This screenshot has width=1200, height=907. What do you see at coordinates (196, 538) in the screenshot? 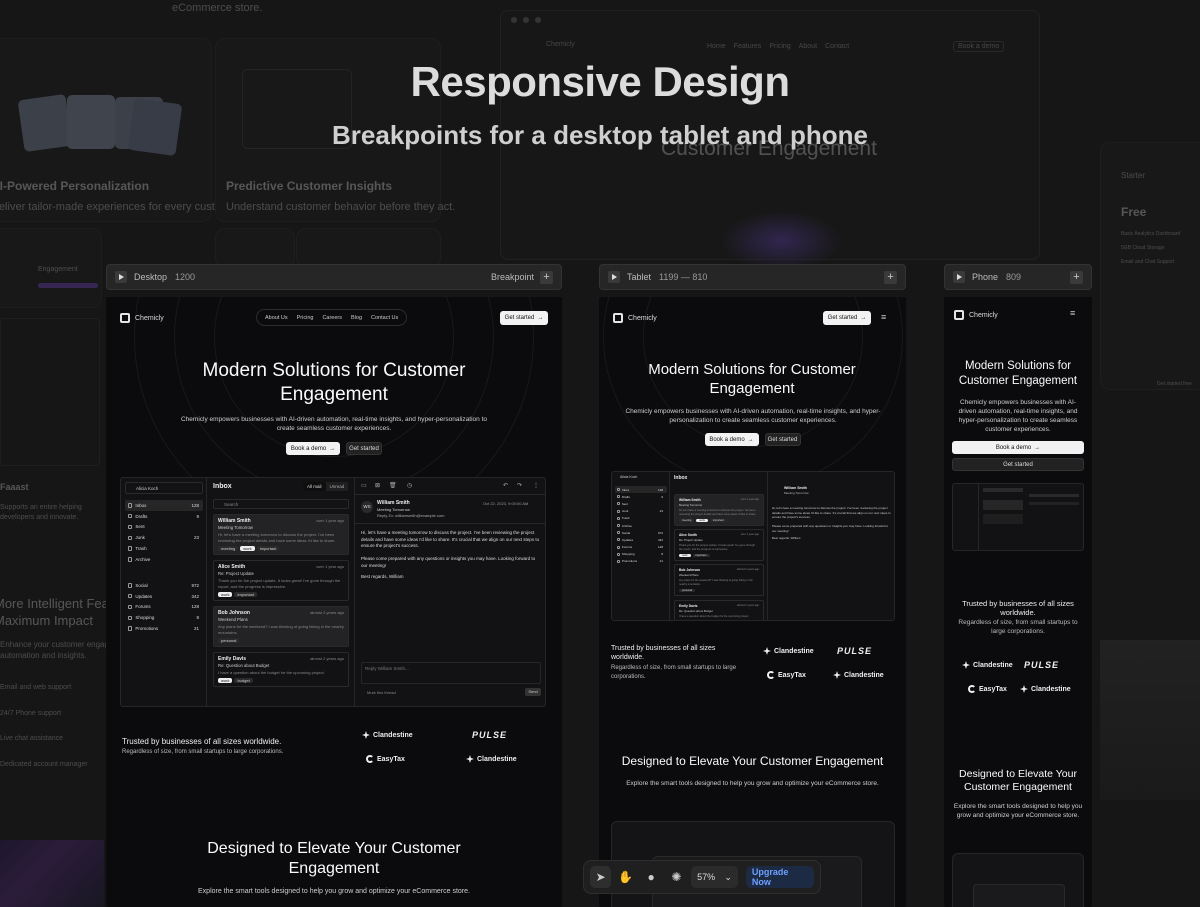
I see `folder-count: 23` at bounding box center [196, 538].